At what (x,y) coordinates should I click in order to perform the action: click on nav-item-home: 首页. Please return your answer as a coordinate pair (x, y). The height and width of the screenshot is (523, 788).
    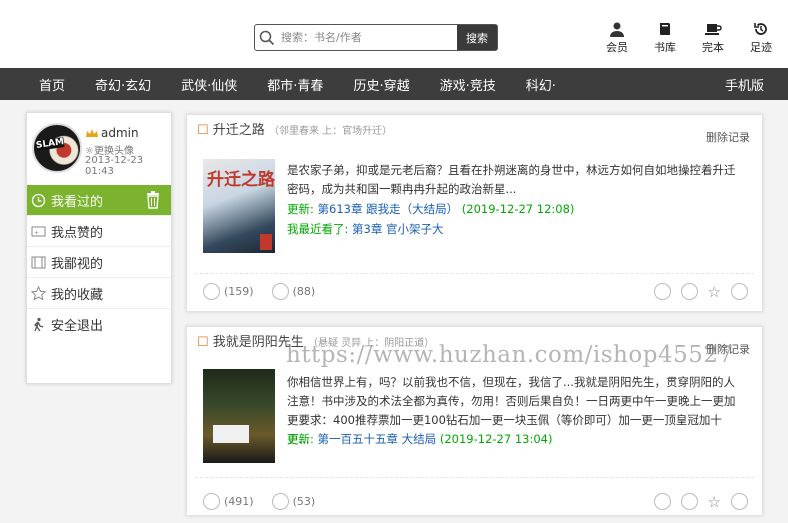
    Looking at the image, I should click on (40, 84).